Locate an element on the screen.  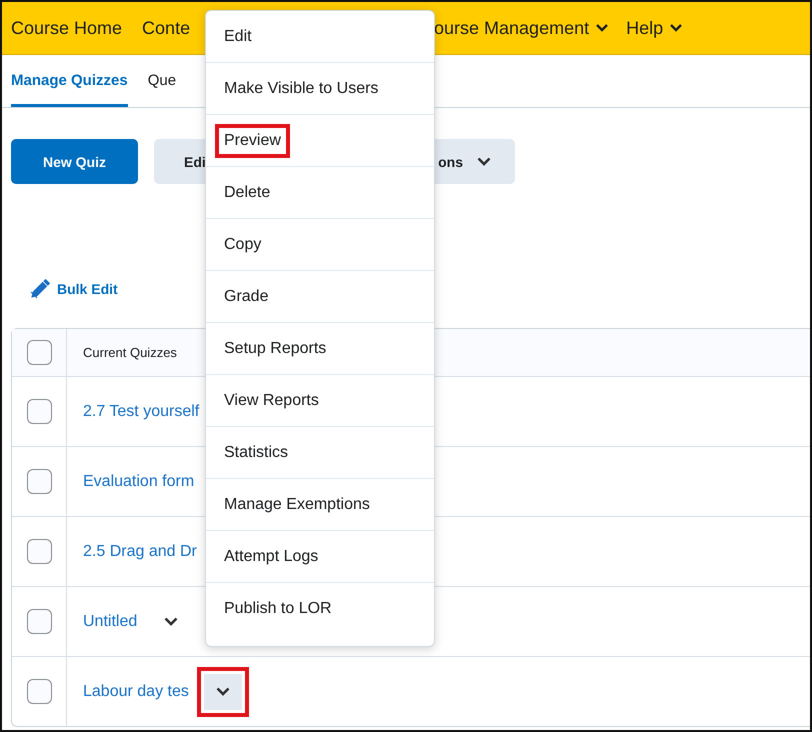
menu-item: Copy is located at coordinates (242, 245).